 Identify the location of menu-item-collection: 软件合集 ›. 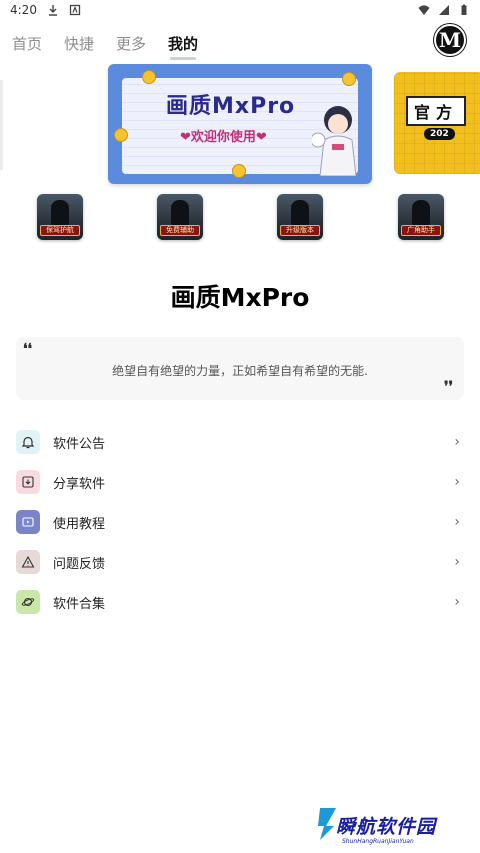
(240, 602).